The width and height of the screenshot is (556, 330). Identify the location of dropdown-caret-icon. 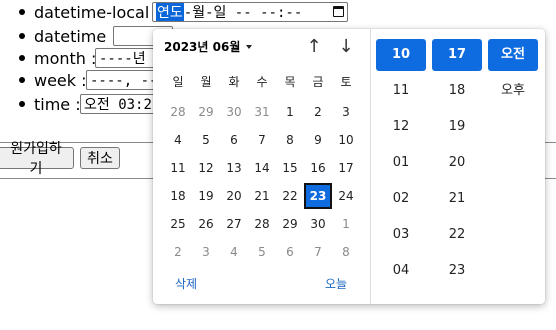
(249, 46).